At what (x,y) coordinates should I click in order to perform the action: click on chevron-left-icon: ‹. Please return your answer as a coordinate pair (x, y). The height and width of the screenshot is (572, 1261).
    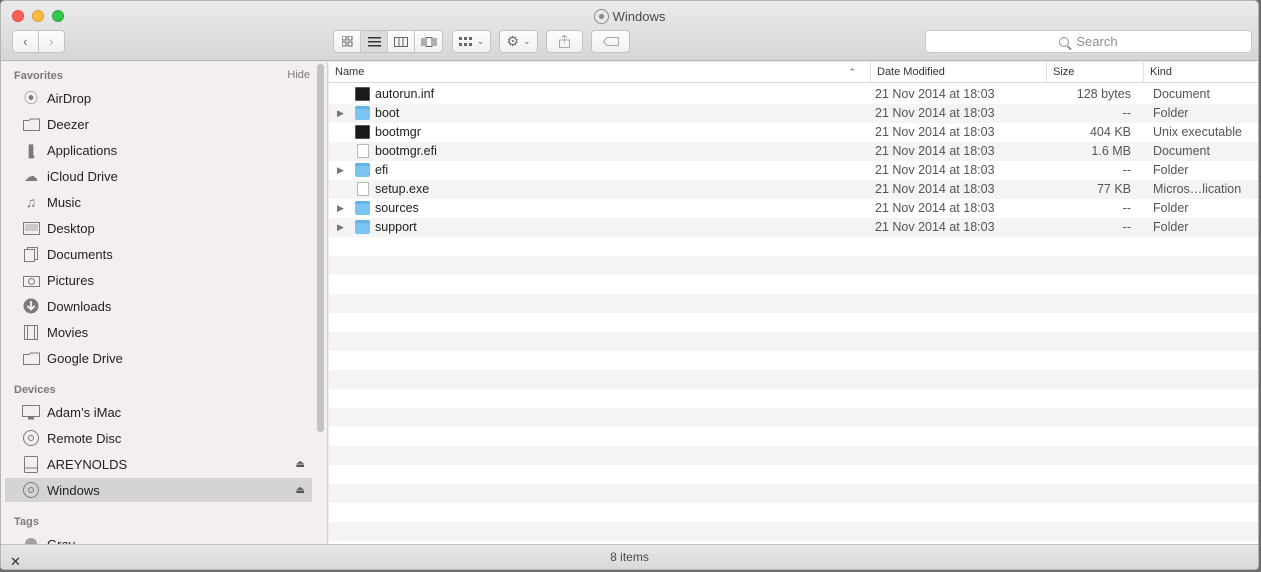
    Looking at the image, I should click on (25, 41).